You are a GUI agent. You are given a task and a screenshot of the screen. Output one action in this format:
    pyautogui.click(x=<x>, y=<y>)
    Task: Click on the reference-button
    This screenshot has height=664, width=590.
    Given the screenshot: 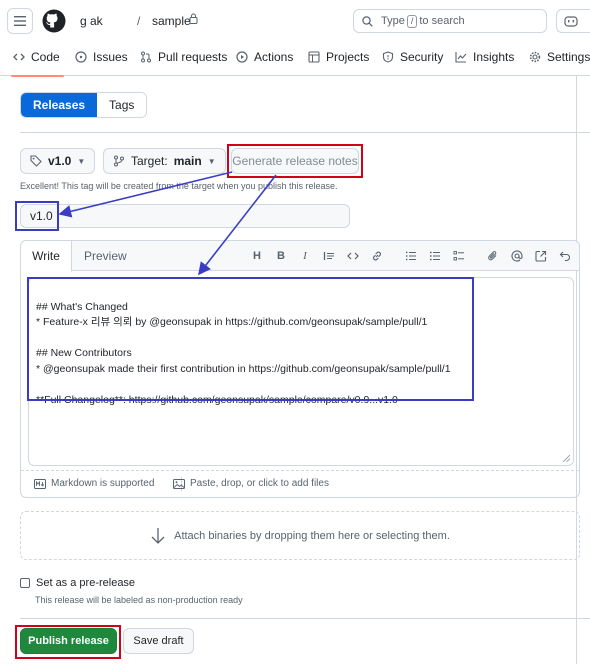 What is the action you would take?
    pyautogui.click(x=541, y=256)
    